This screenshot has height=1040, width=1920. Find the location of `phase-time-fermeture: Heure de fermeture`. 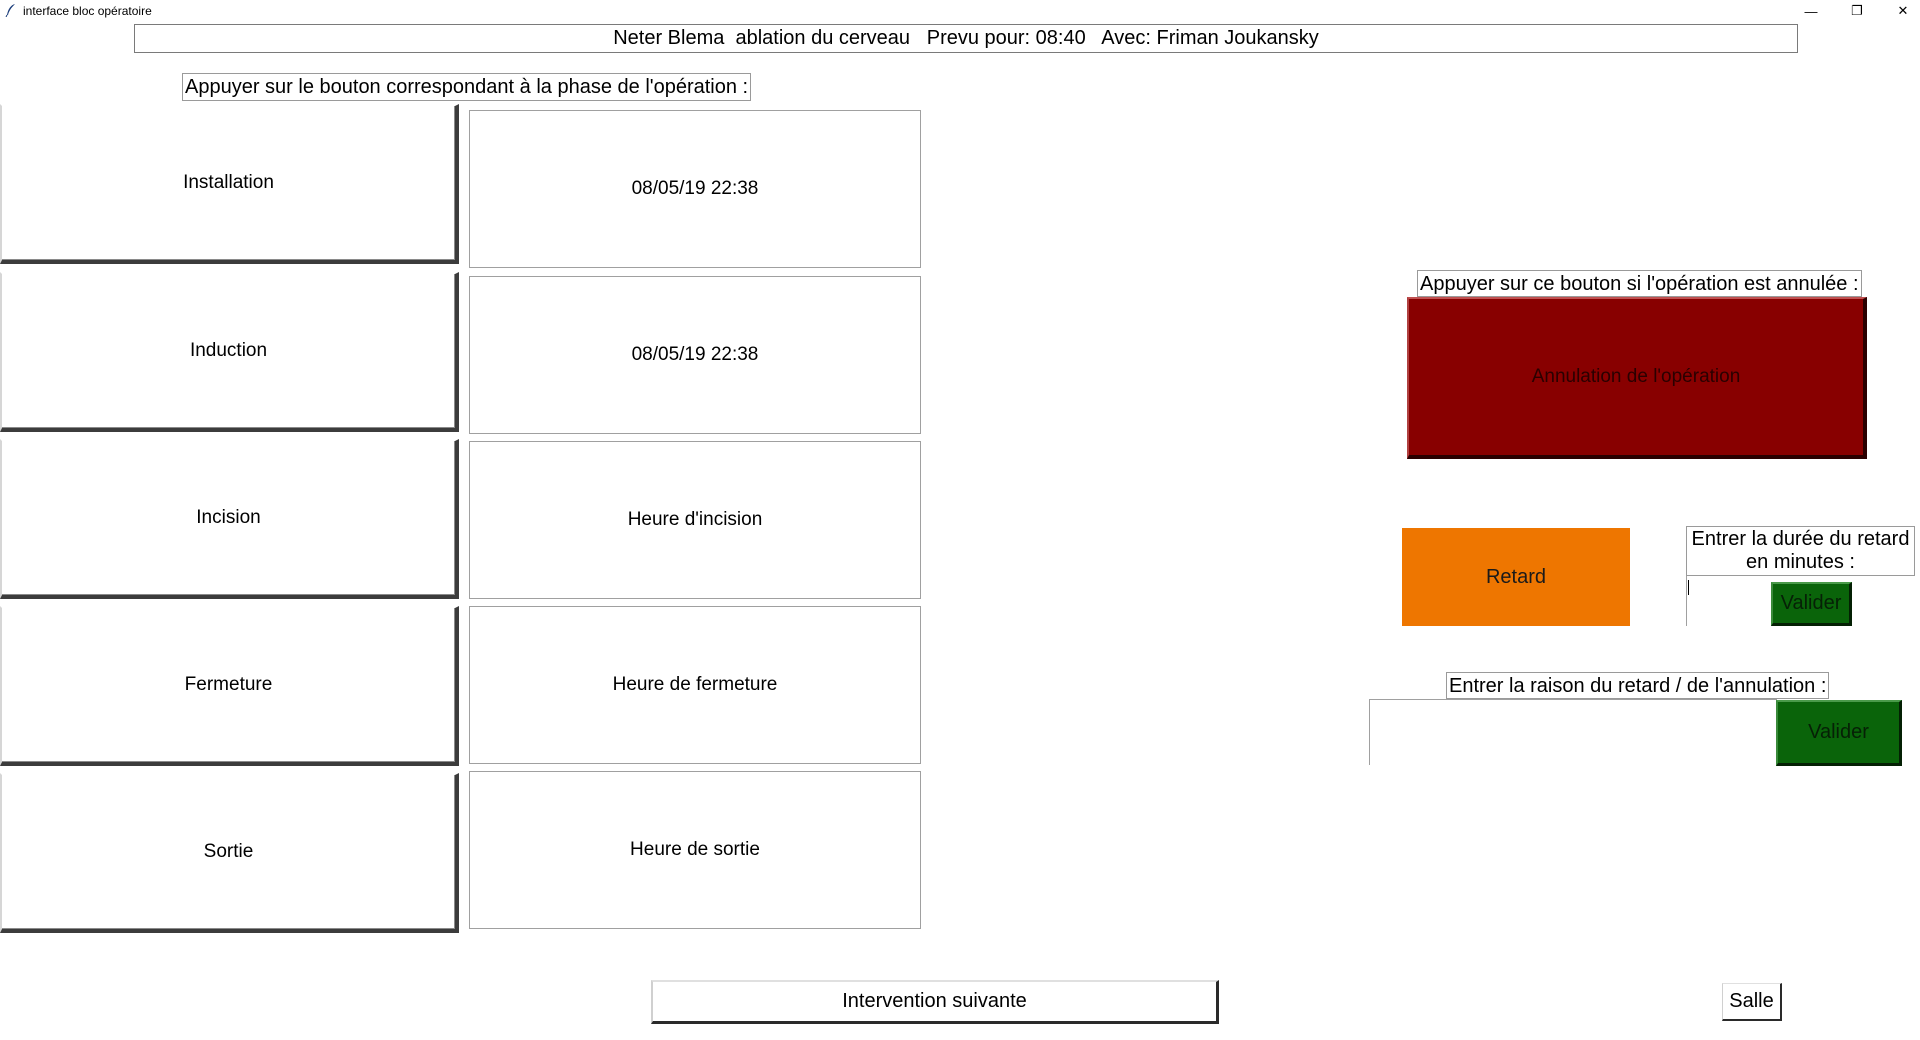

phase-time-fermeture: Heure de fermeture is located at coordinates (695, 685).